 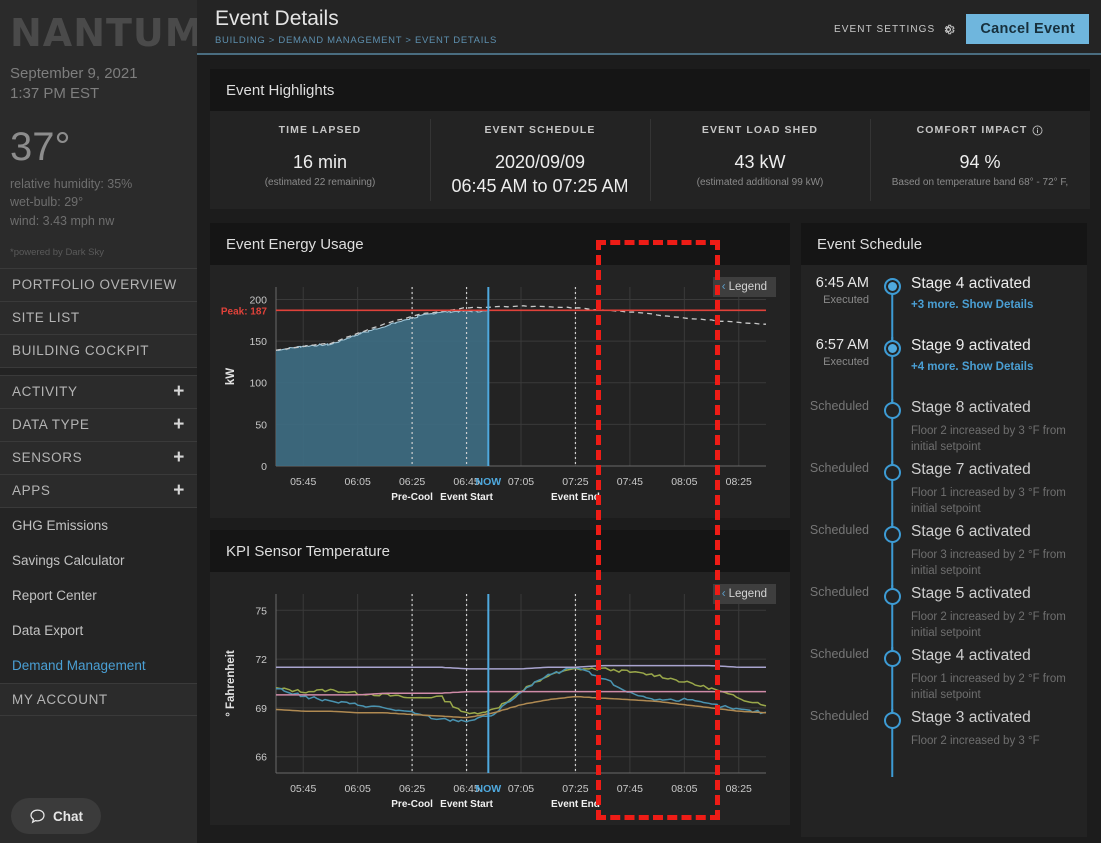 I want to click on event-settings-button: EVENT SETTINGS, so click(x=895, y=29).